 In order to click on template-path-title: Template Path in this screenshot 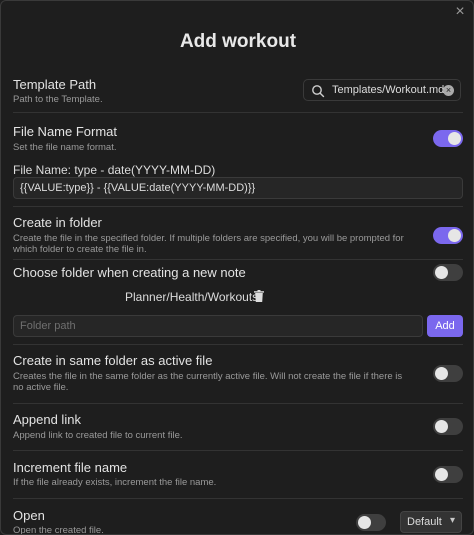, I will do `click(55, 84)`.